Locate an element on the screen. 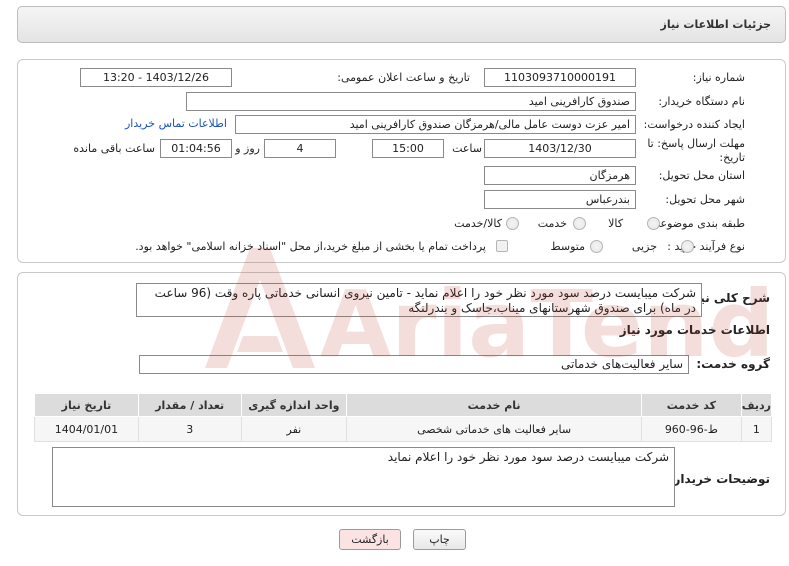 The width and height of the screenshot is (789, 566). buyer-notes-label: توضیحات خریدار: is located at coordinates (719, 479).